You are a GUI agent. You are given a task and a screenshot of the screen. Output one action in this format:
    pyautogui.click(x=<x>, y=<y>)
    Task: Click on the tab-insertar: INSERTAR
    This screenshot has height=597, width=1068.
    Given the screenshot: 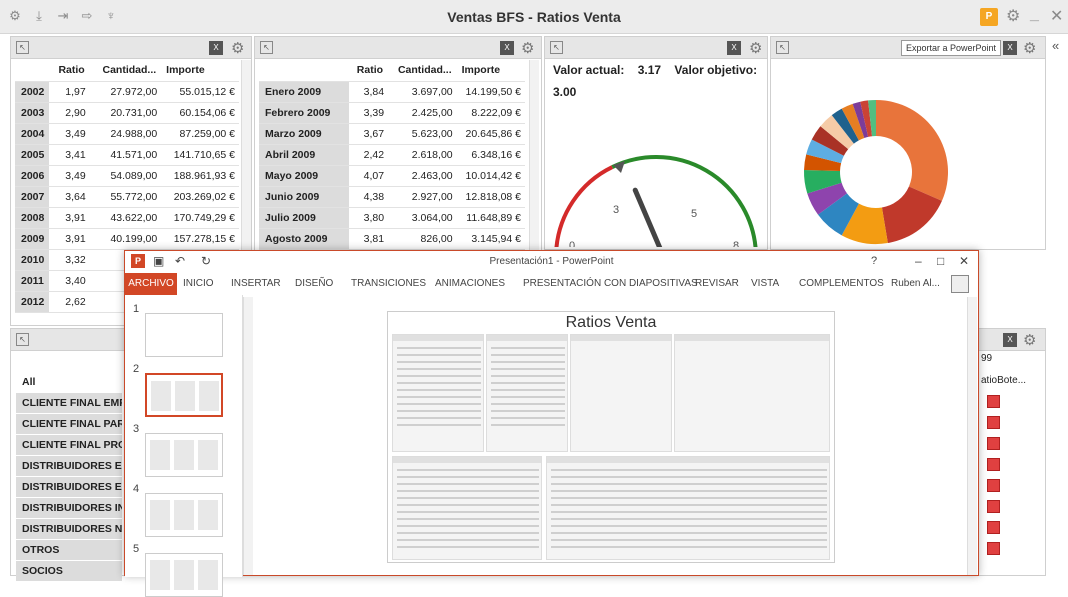 What is the action you would take?
    pyautogui.click(x=256, y=283)
    